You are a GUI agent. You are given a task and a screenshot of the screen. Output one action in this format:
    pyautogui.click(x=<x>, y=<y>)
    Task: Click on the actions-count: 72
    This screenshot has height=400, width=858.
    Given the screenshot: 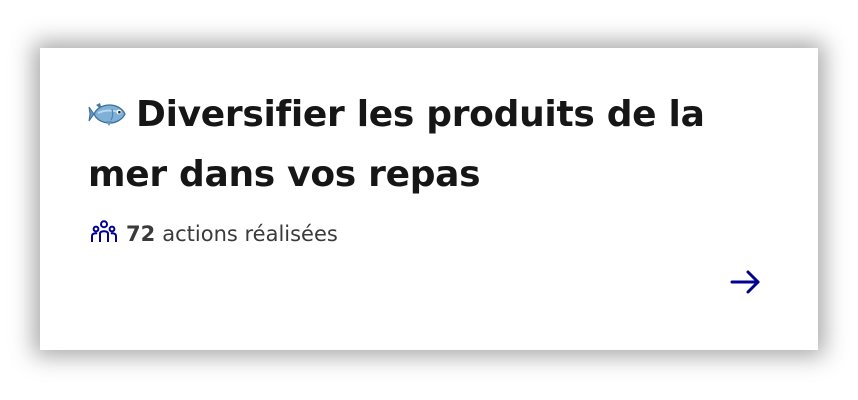 What is the action you would take?
    pyautogui.click(x=141, y=234)
    